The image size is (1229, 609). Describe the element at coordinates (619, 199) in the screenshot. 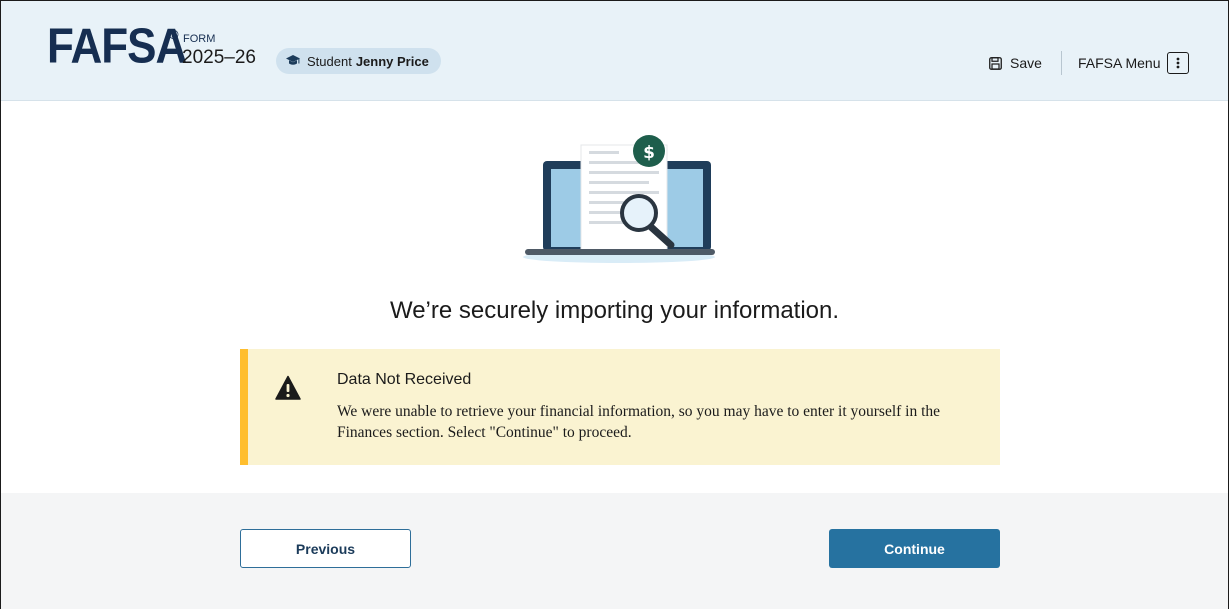

I see `importing-illustration: $` at that location.